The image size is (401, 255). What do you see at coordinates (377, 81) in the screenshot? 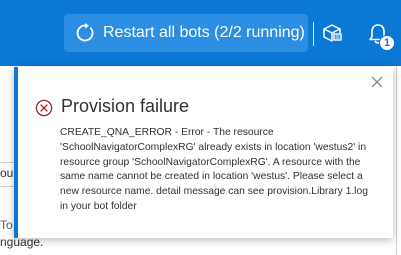
I see `close-icon` at bounding box center [377, 81].